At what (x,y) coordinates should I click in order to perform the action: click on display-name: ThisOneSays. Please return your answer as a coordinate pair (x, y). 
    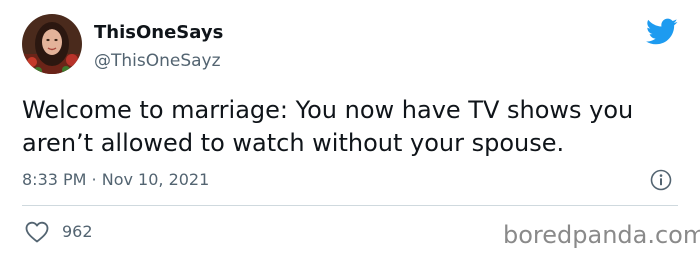
    Looking at the image, I should click on (158, 33).